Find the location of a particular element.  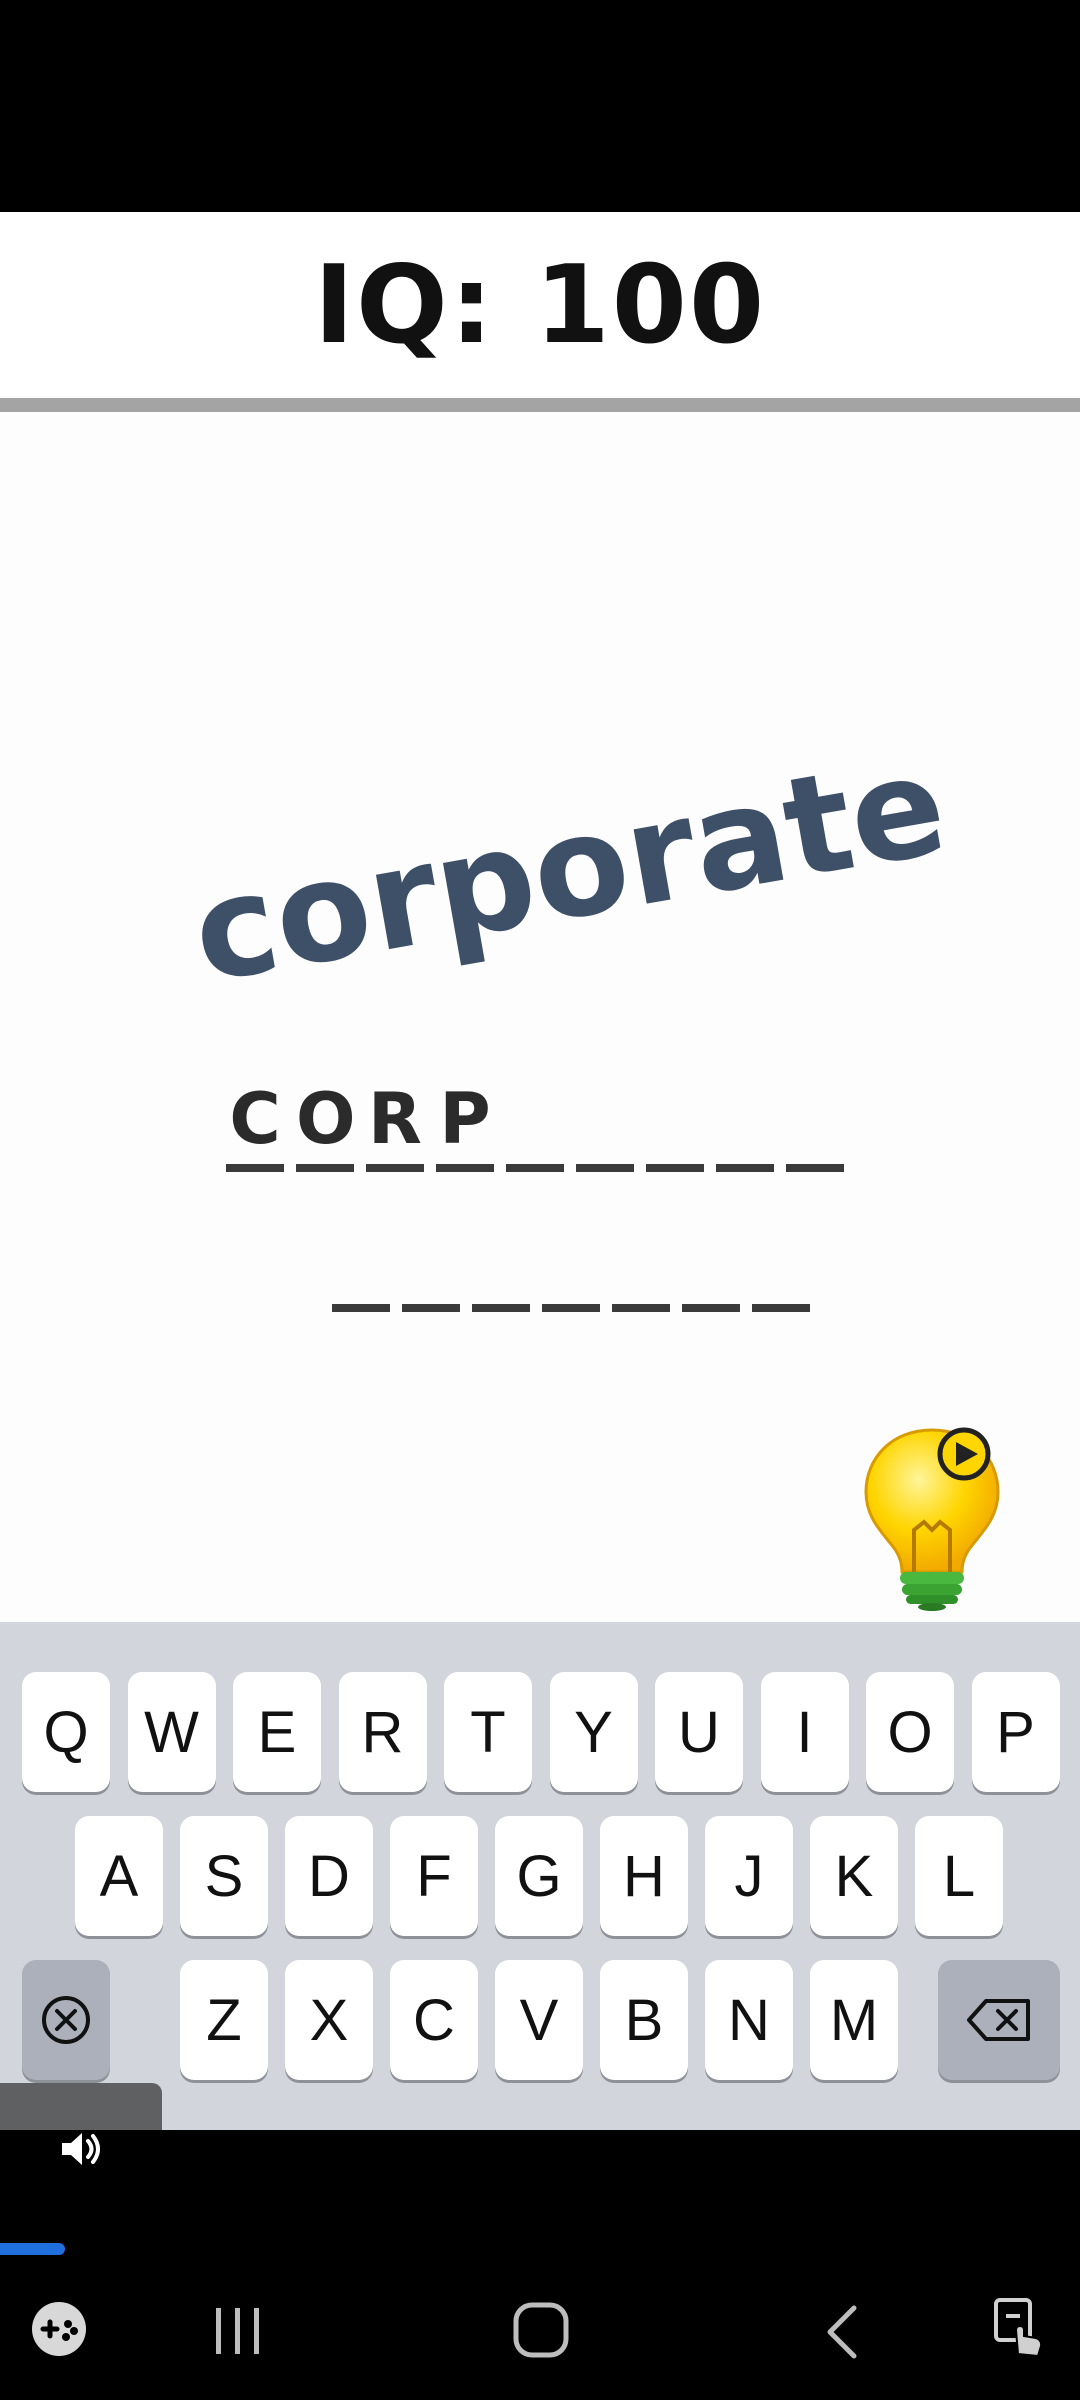

iq-score: IQ: 100 is located at coordinates (540, 305).